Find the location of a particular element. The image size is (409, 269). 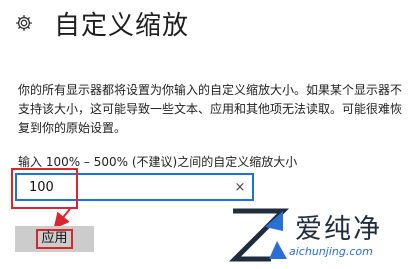

highlight-box-input is located at coordinates (44, 188).